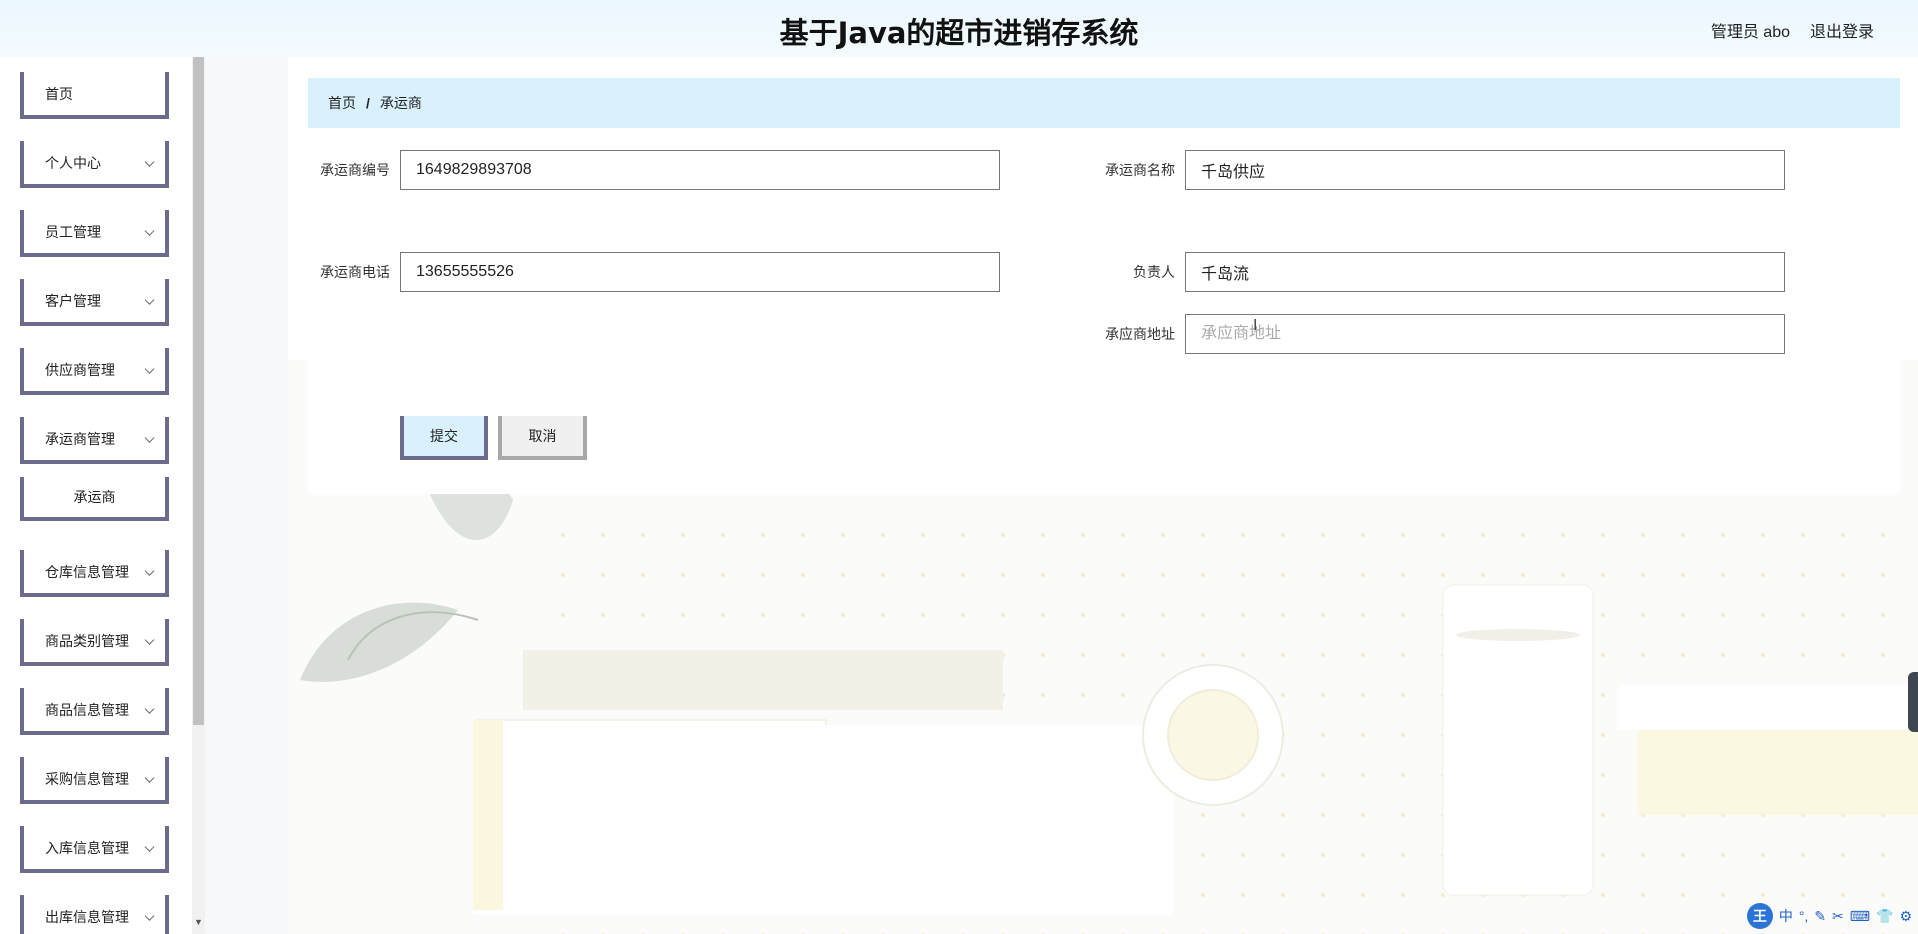 This screenshot has width=1918, height=934. What do you see at coordinates (1842, 30) in the screenshot?
I see `logout-link: 退出登录` at bounding box center [1842, 30].